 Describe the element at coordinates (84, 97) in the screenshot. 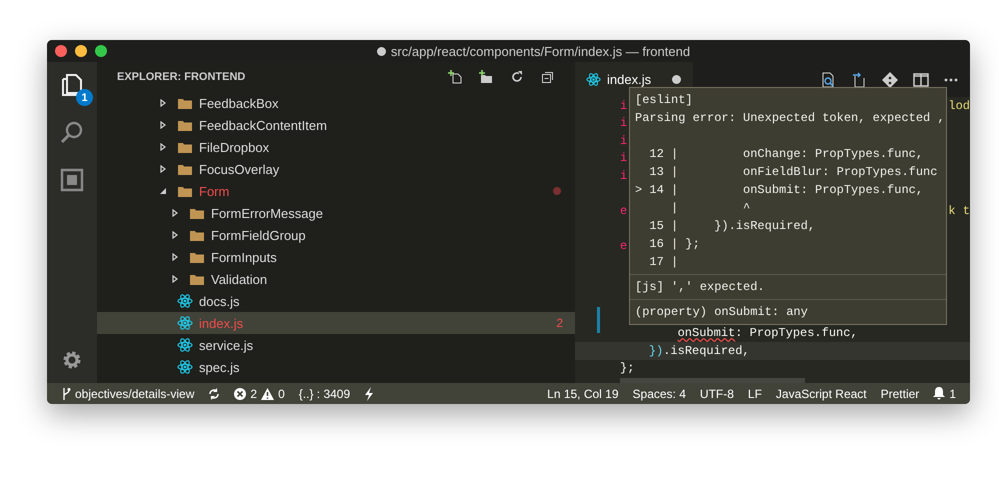

I see `notification-badge: 1` at that location.